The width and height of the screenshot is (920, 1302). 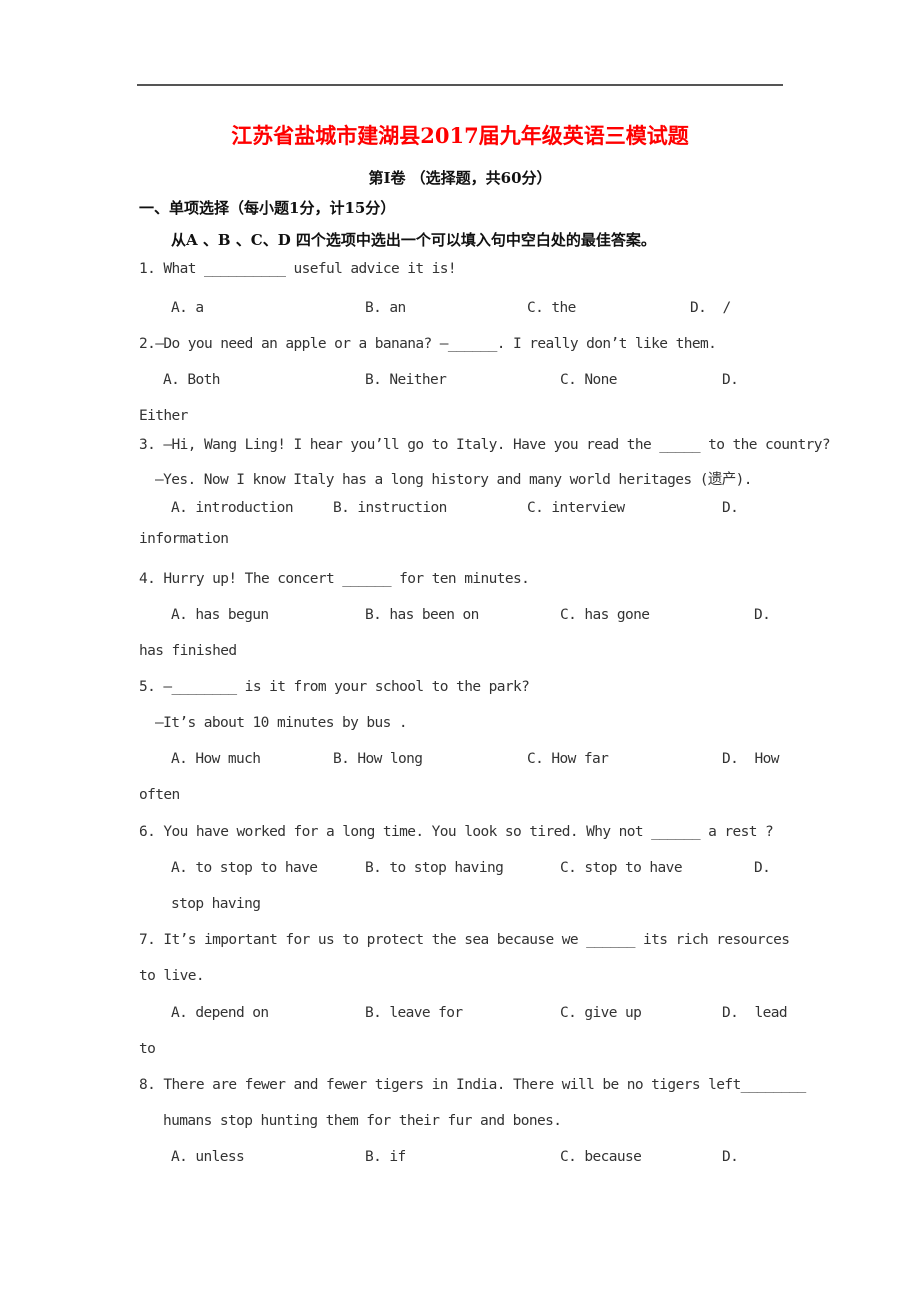 What do you see at coordinates (281, 723) in the screenshot?
I see `question-5-text-line-2: —It’s about 10 minutes by bus .` at bounding box center [281, 723].